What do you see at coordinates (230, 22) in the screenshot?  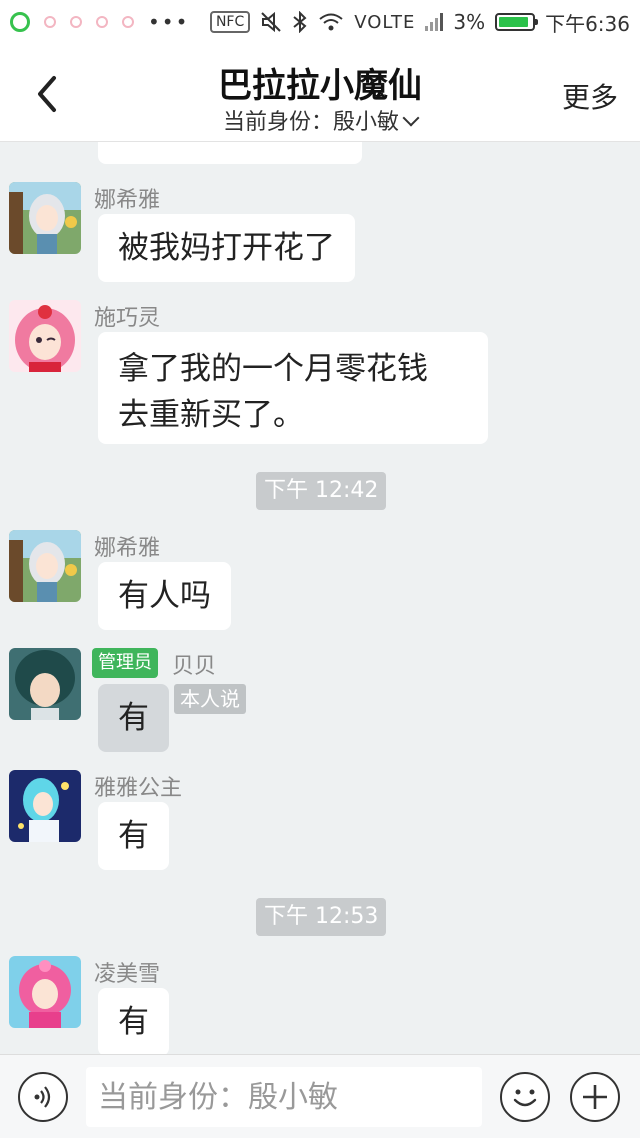 I see `nfc-icon: NFC` at bounding box center [230, 22].